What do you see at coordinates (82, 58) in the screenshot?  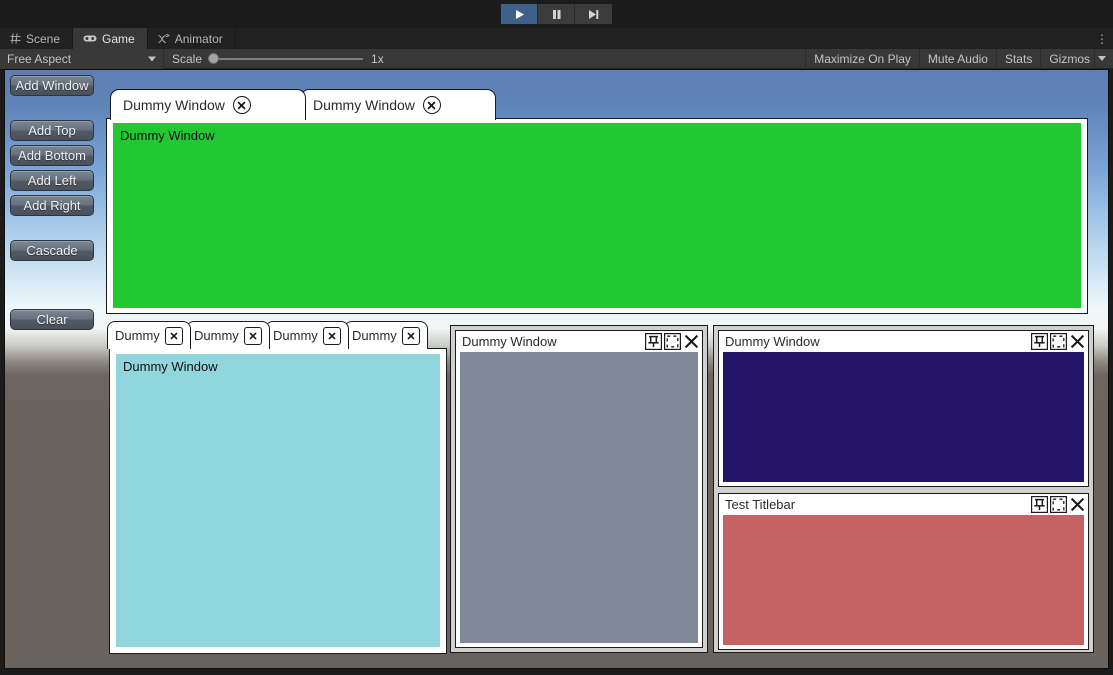 I see `aspect-ratio-dropdown: Free Aspect` at bounding box center [82, 58].